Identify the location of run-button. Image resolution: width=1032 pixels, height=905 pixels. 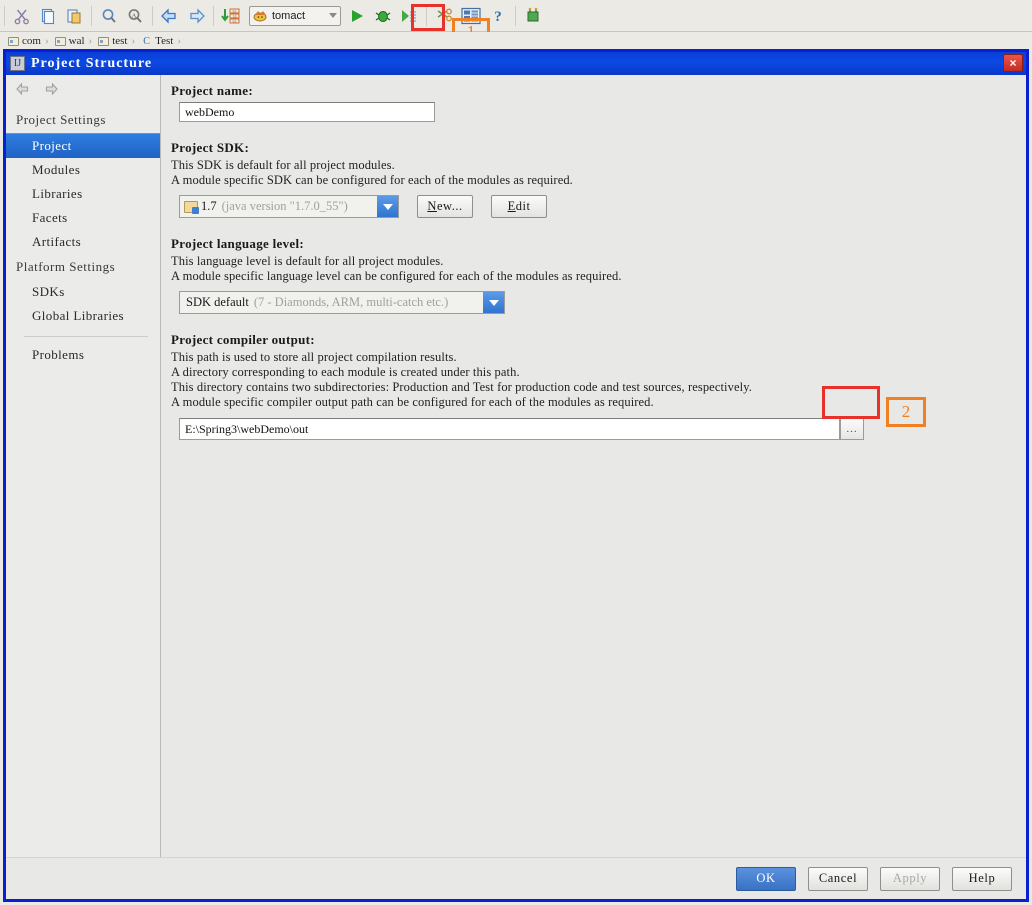
(357, 16).